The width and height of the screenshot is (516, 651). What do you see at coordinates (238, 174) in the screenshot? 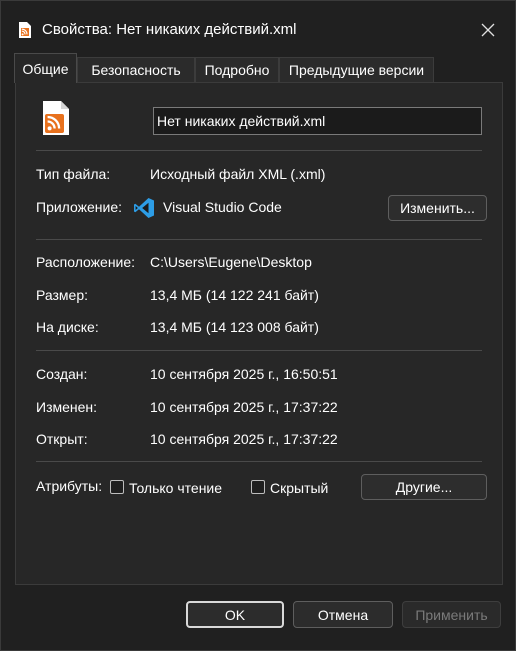
I see `file-type-value: Исходный файл XML (.xml)` at bounding box center [238, 174].